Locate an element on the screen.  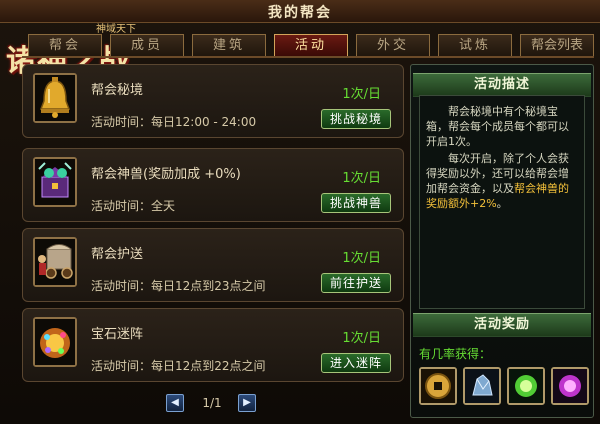
tab-divider is located at coordinates (308, 57).